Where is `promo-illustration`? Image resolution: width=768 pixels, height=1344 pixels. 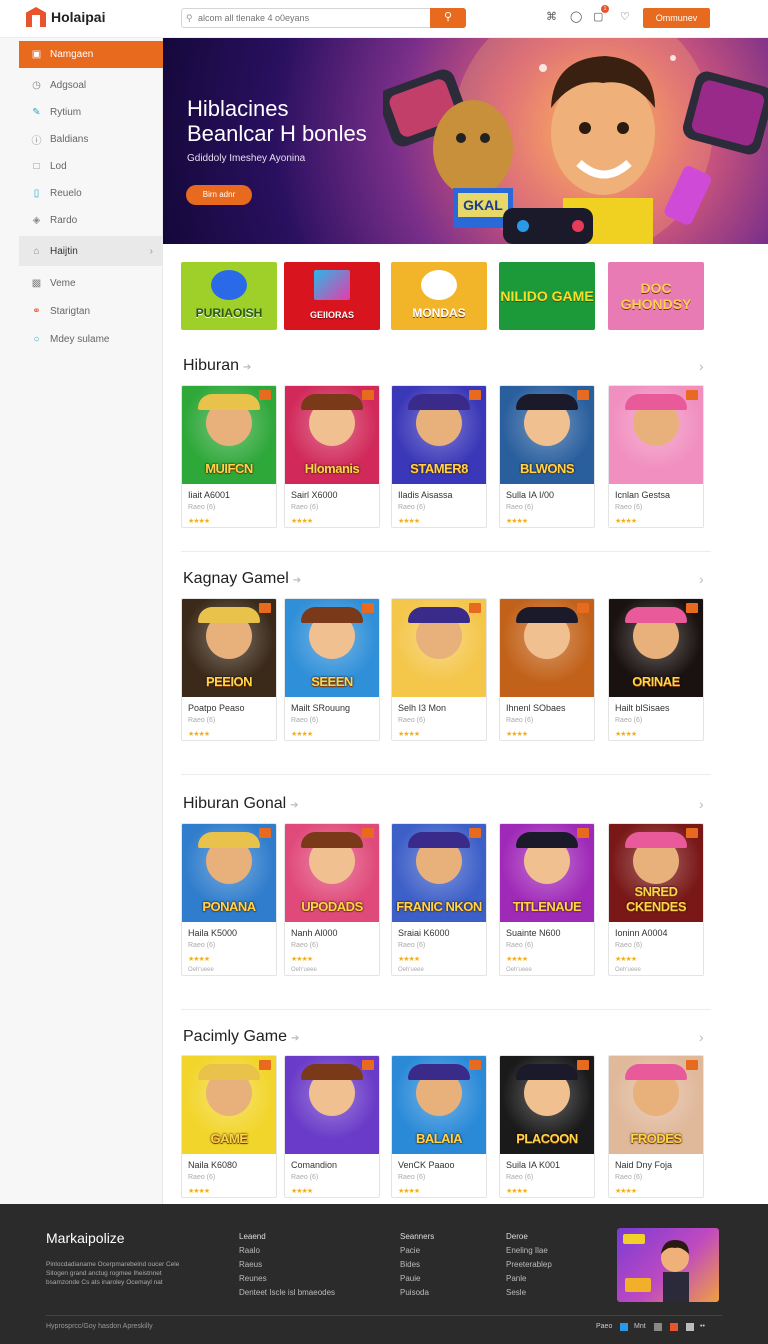
promo-illustration is located at coordinates (656, 1268).